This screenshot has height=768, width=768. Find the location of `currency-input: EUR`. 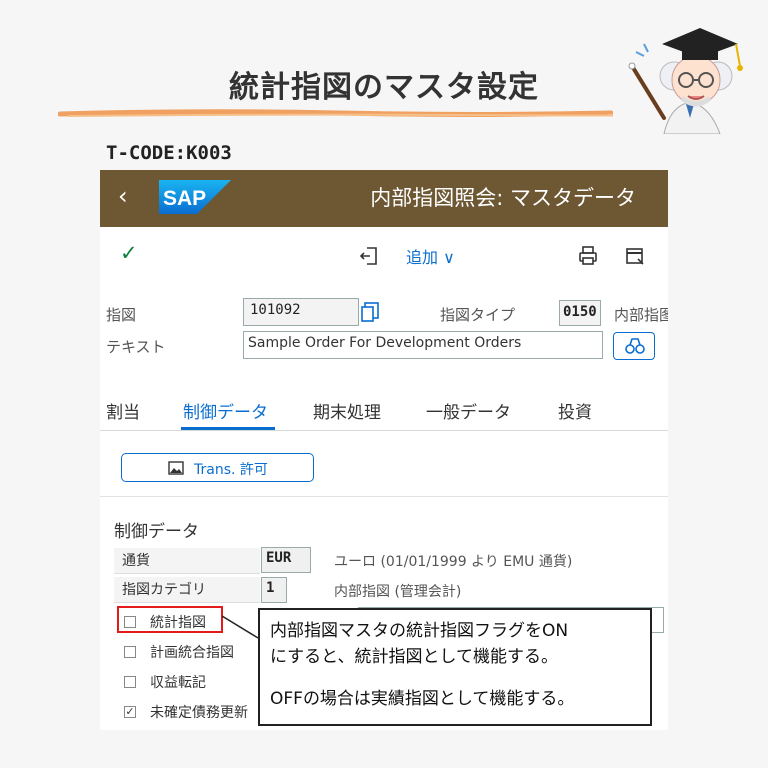

currency-input: EUR is located at coordinates (286, 560).